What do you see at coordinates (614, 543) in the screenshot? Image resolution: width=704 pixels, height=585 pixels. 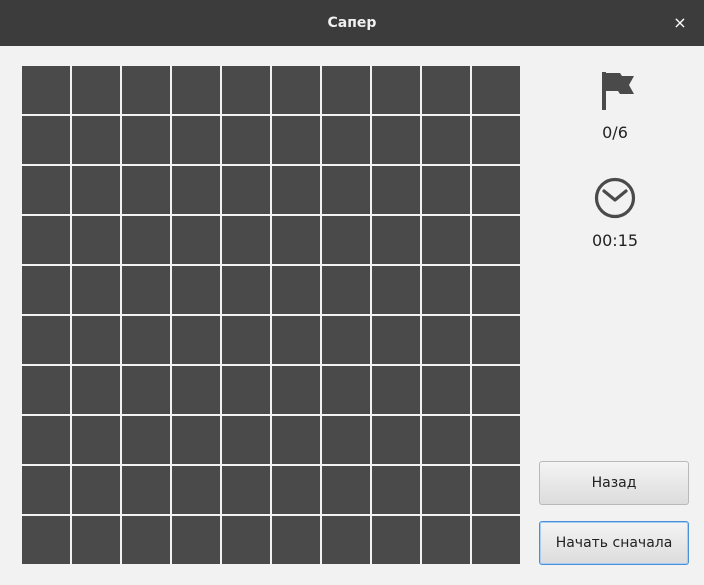 I see `restart-button: Начать сначала` at bounding box center [614, 543].